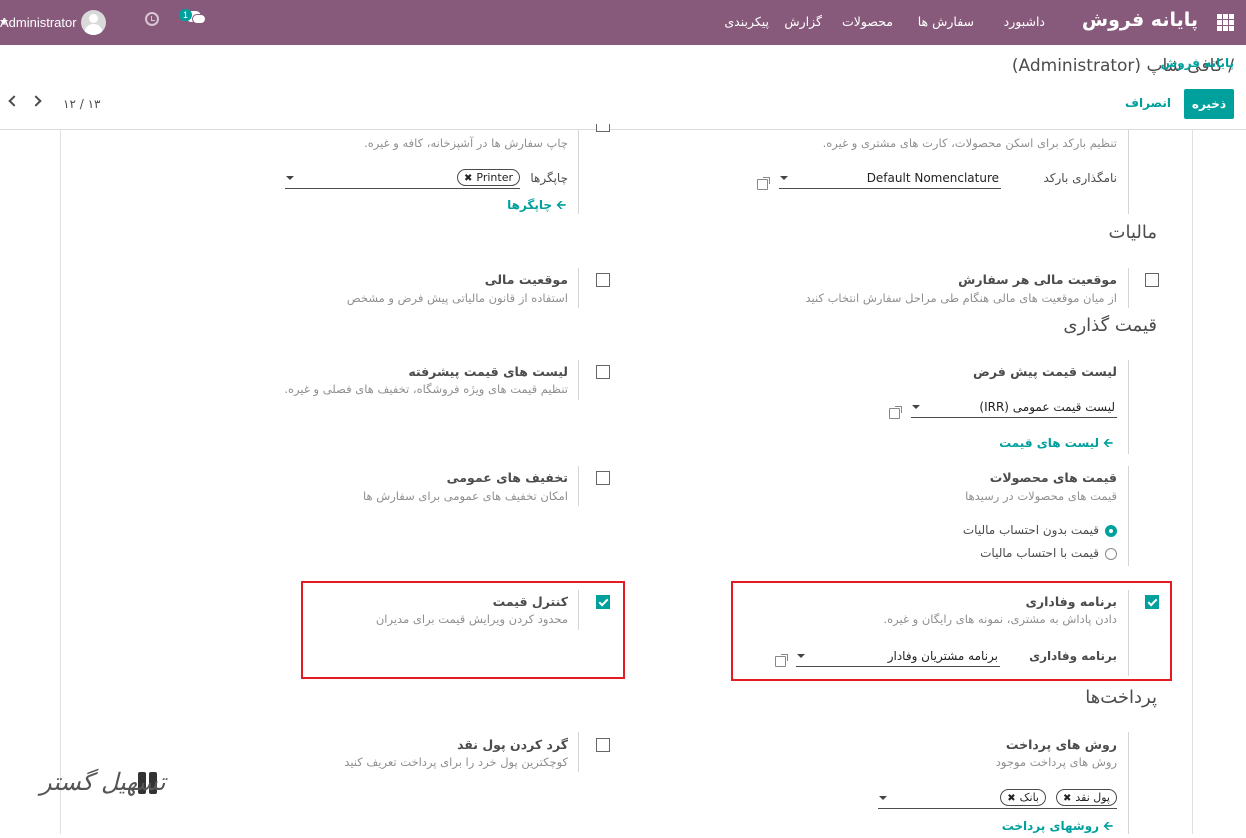  Describe the element at coordinates (457, 298) in the screenshot. I see `fiscal-position-description: استفاده از قانون مالیاتی پیش فرض و مشخص` at that location.